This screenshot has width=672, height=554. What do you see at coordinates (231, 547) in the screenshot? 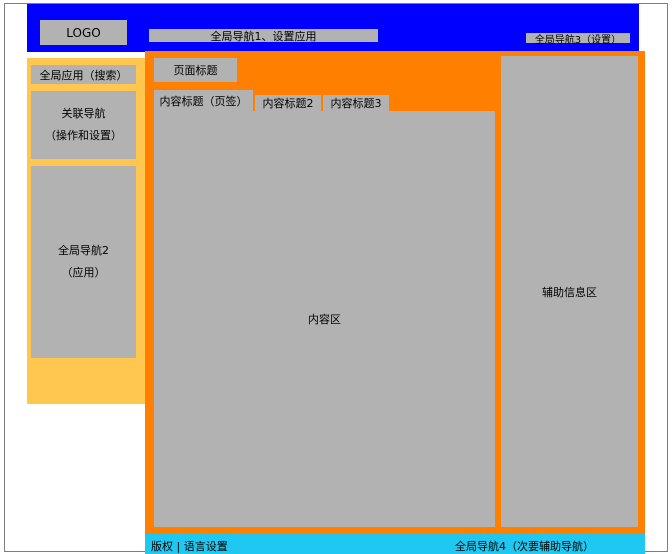
I see `footer-copyright-language: 版权 | 语言设置` at bounding box center [231, 547].